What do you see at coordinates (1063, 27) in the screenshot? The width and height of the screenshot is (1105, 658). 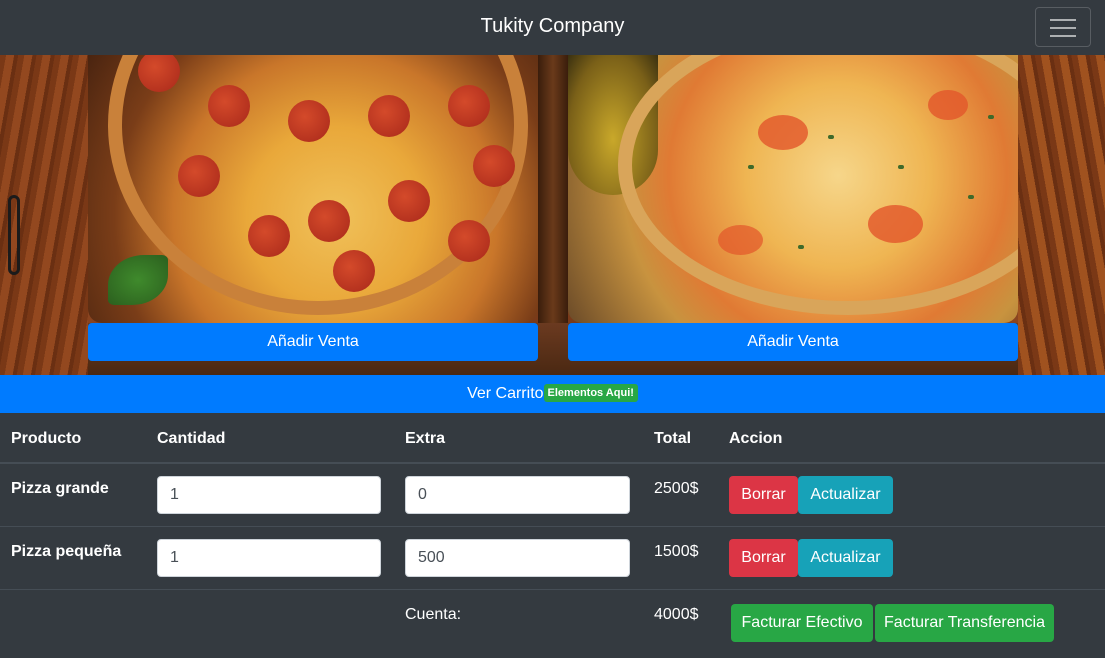 I see `navbar-toggler` at bounding box center [1063, 27].